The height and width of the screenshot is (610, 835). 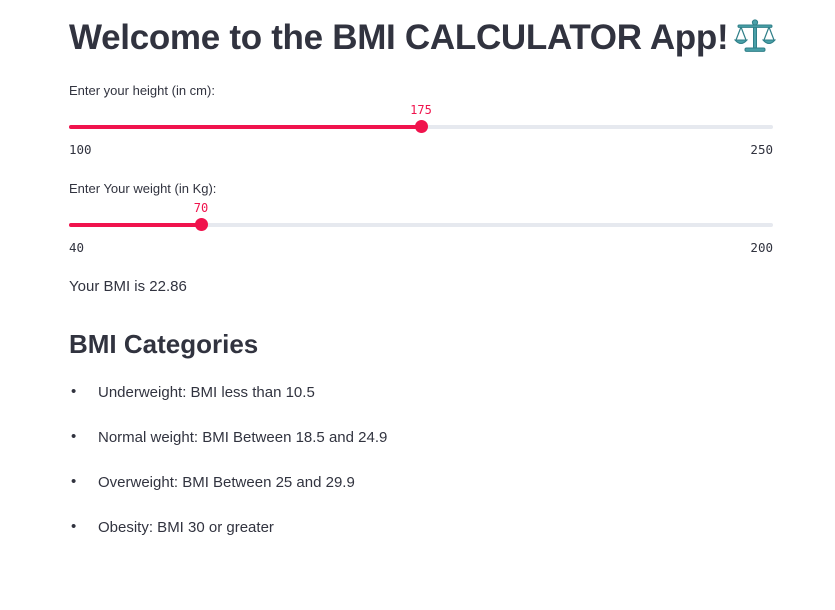 I want to click on height-slider-thumb, so click(x=421, y=126).